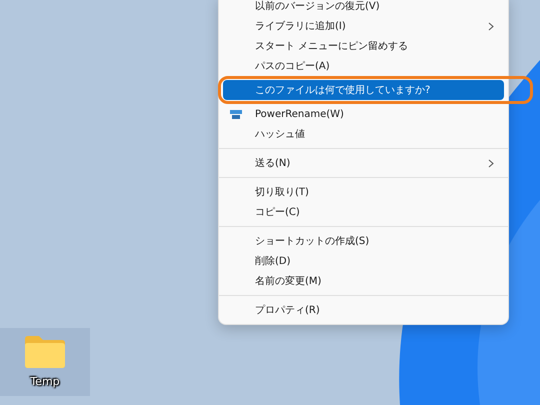 The width and height of the screenshot is (540, 405). Describe the element at coordinates (363, 261) in the screenshot. I see `menu-item: 削除(D)` at that location.